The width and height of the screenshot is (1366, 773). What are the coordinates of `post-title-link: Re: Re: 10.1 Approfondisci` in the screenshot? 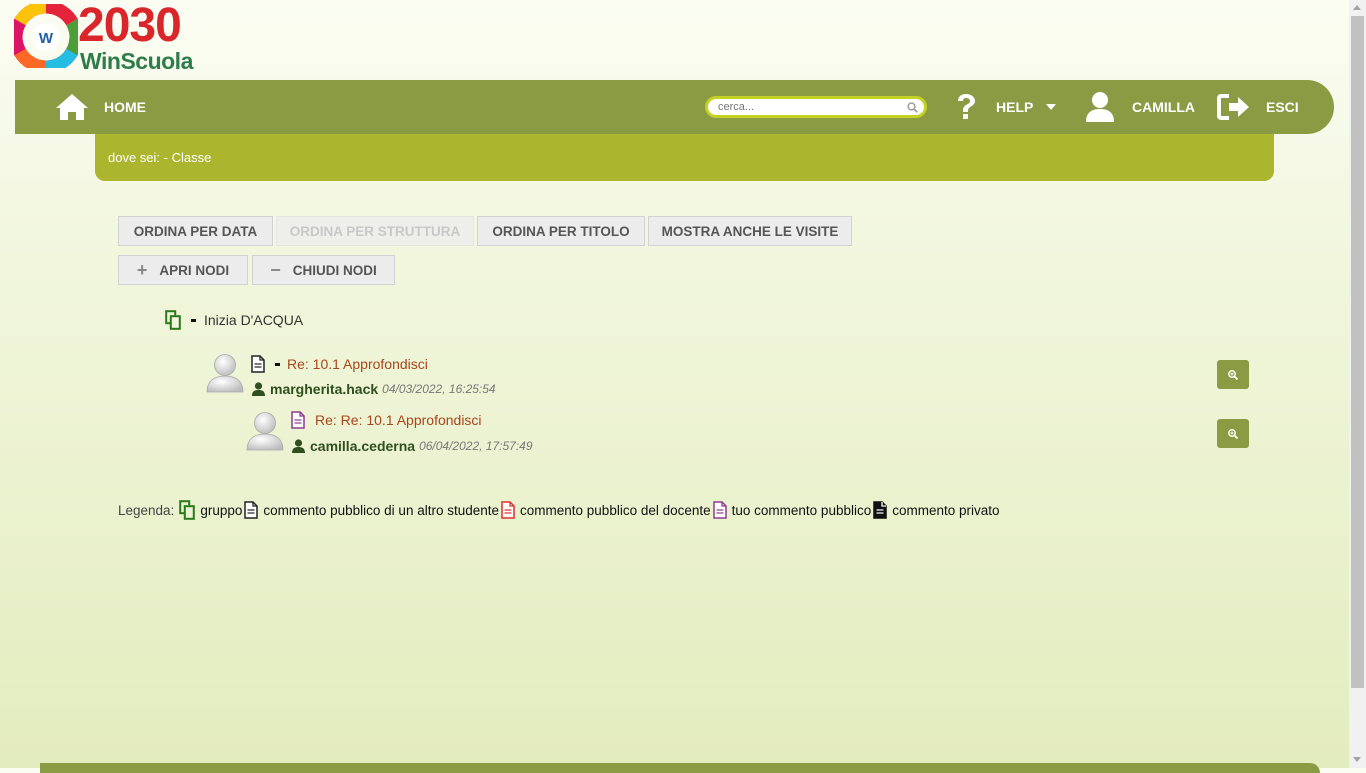 It's located at (386, 420).